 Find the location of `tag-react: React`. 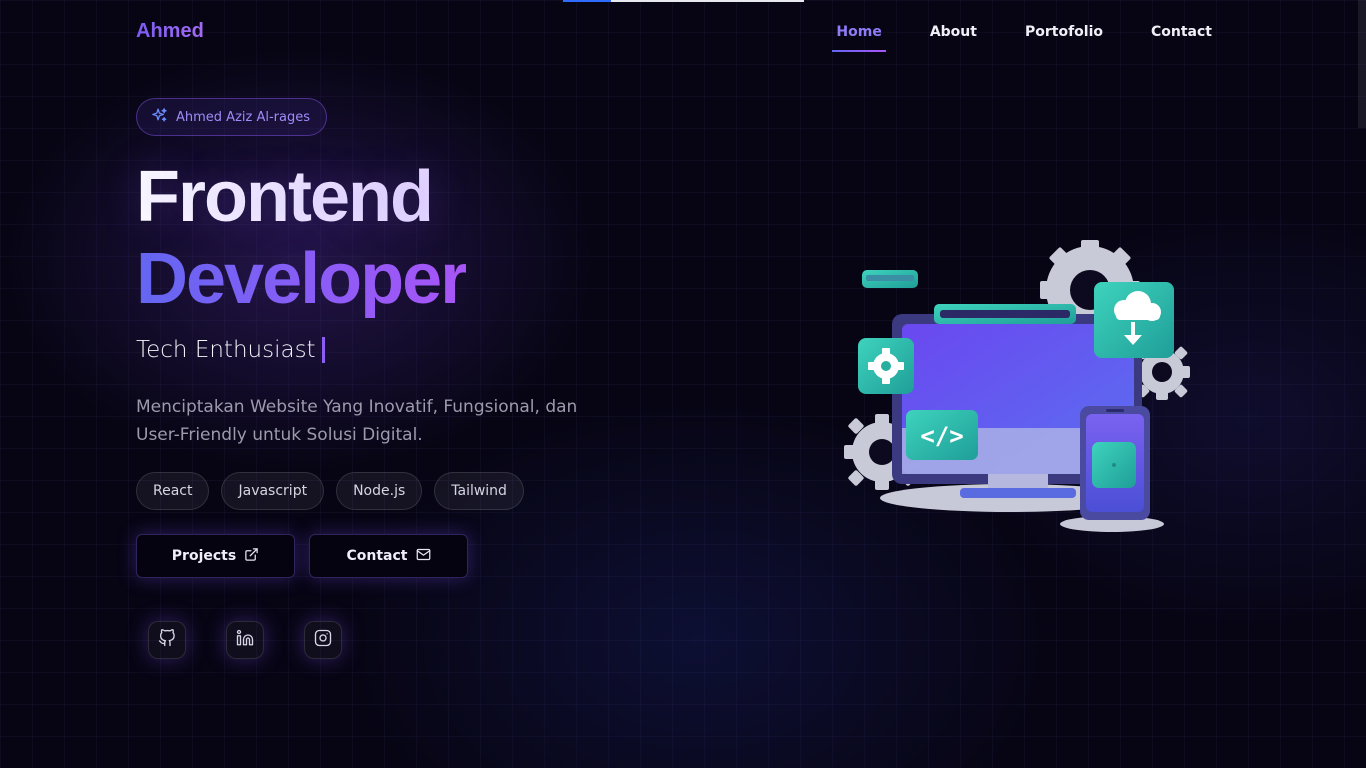

tag-react: React is located at coordinates (173, 491).